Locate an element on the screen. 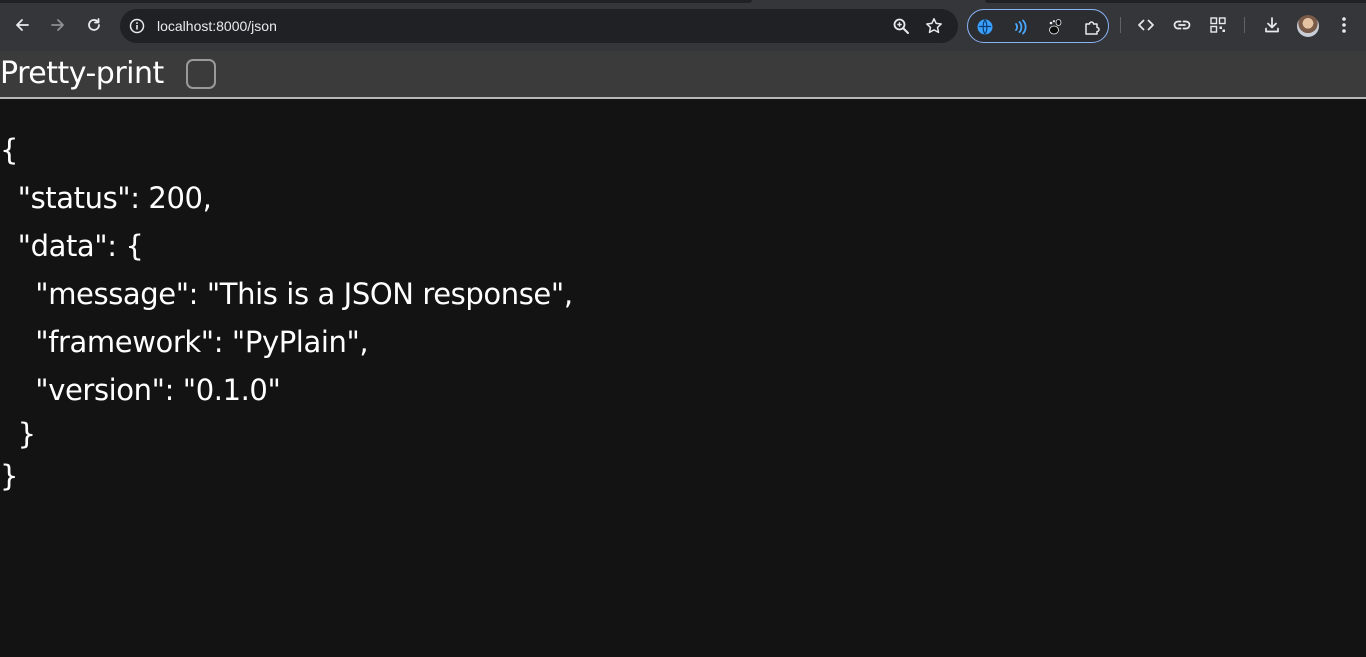 The width and height of the screenshot is (1366, 657). download-icon is located at coordinates (1272, 25).